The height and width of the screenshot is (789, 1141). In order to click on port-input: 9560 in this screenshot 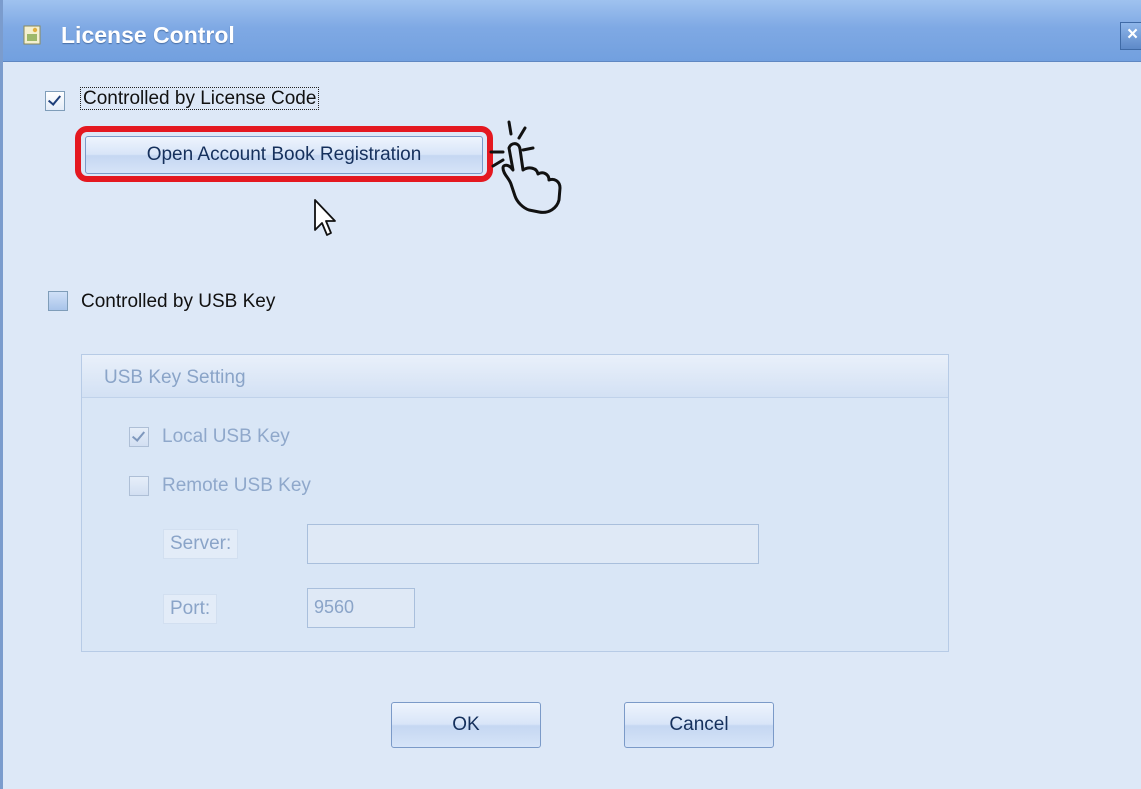, I will do `click(361, 608)`.